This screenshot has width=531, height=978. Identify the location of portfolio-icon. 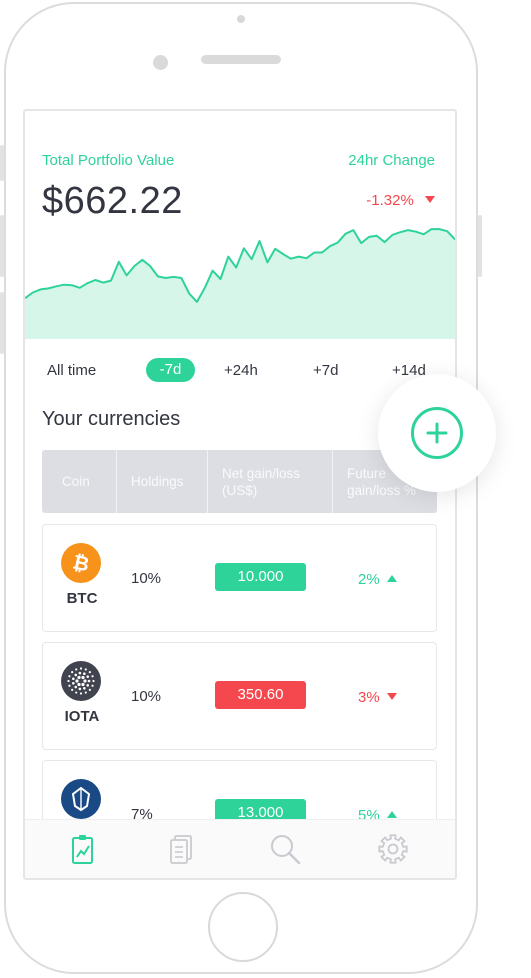
(83, 850).